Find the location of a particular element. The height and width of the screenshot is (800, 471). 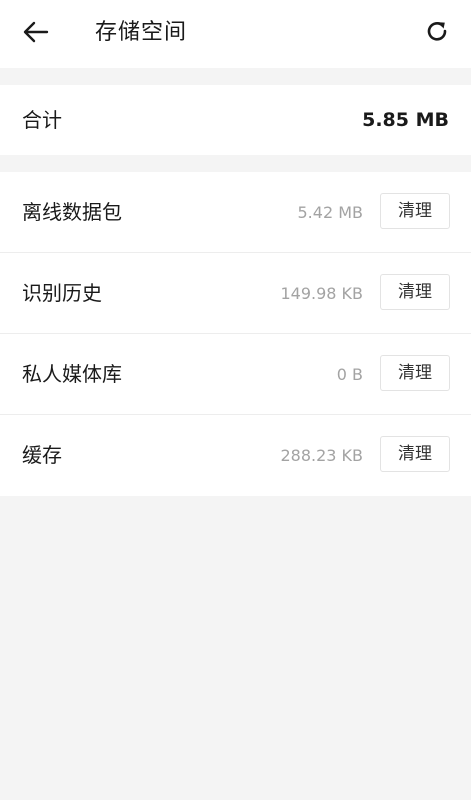

arrow-left-icon is located at coordinates (36, 34).